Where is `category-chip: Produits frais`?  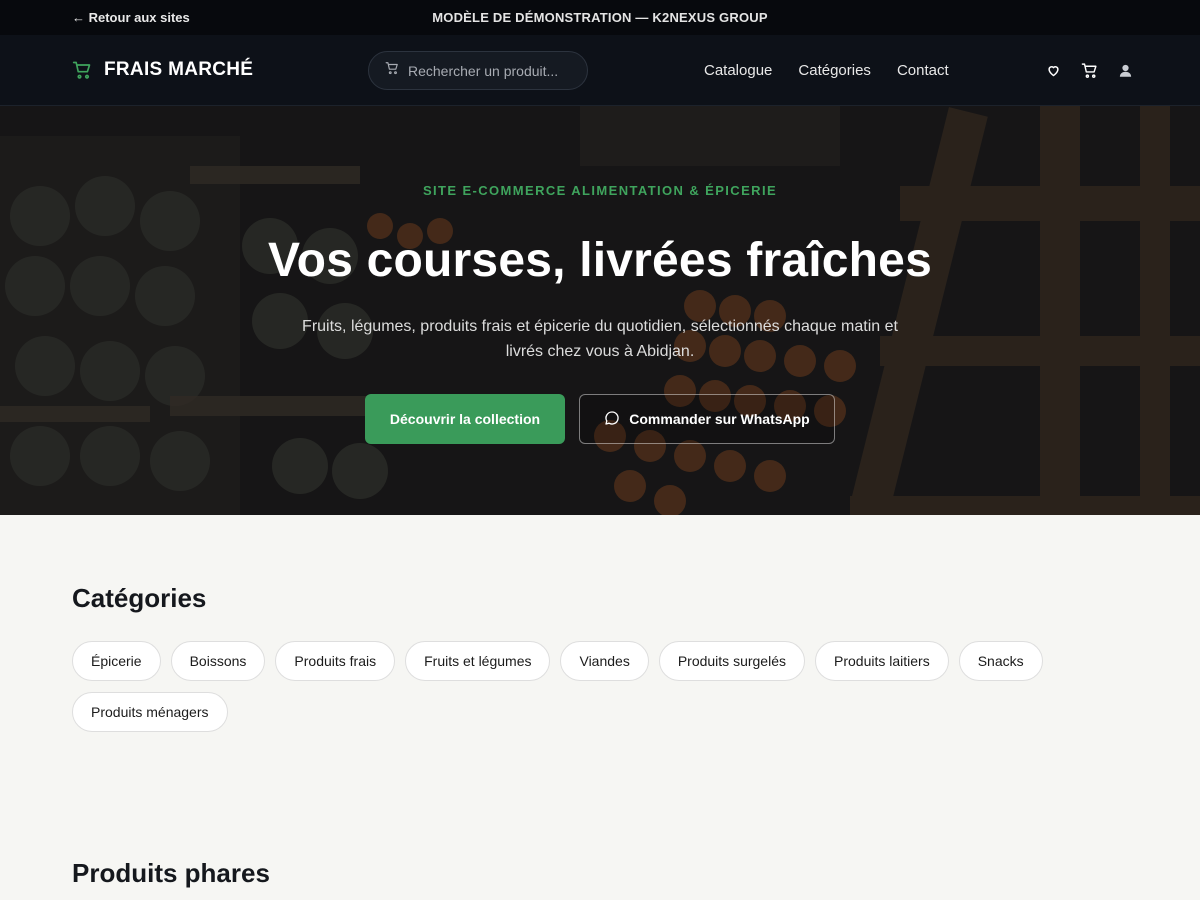 category-chip: Produits frais is located at coordinates (335, 661).